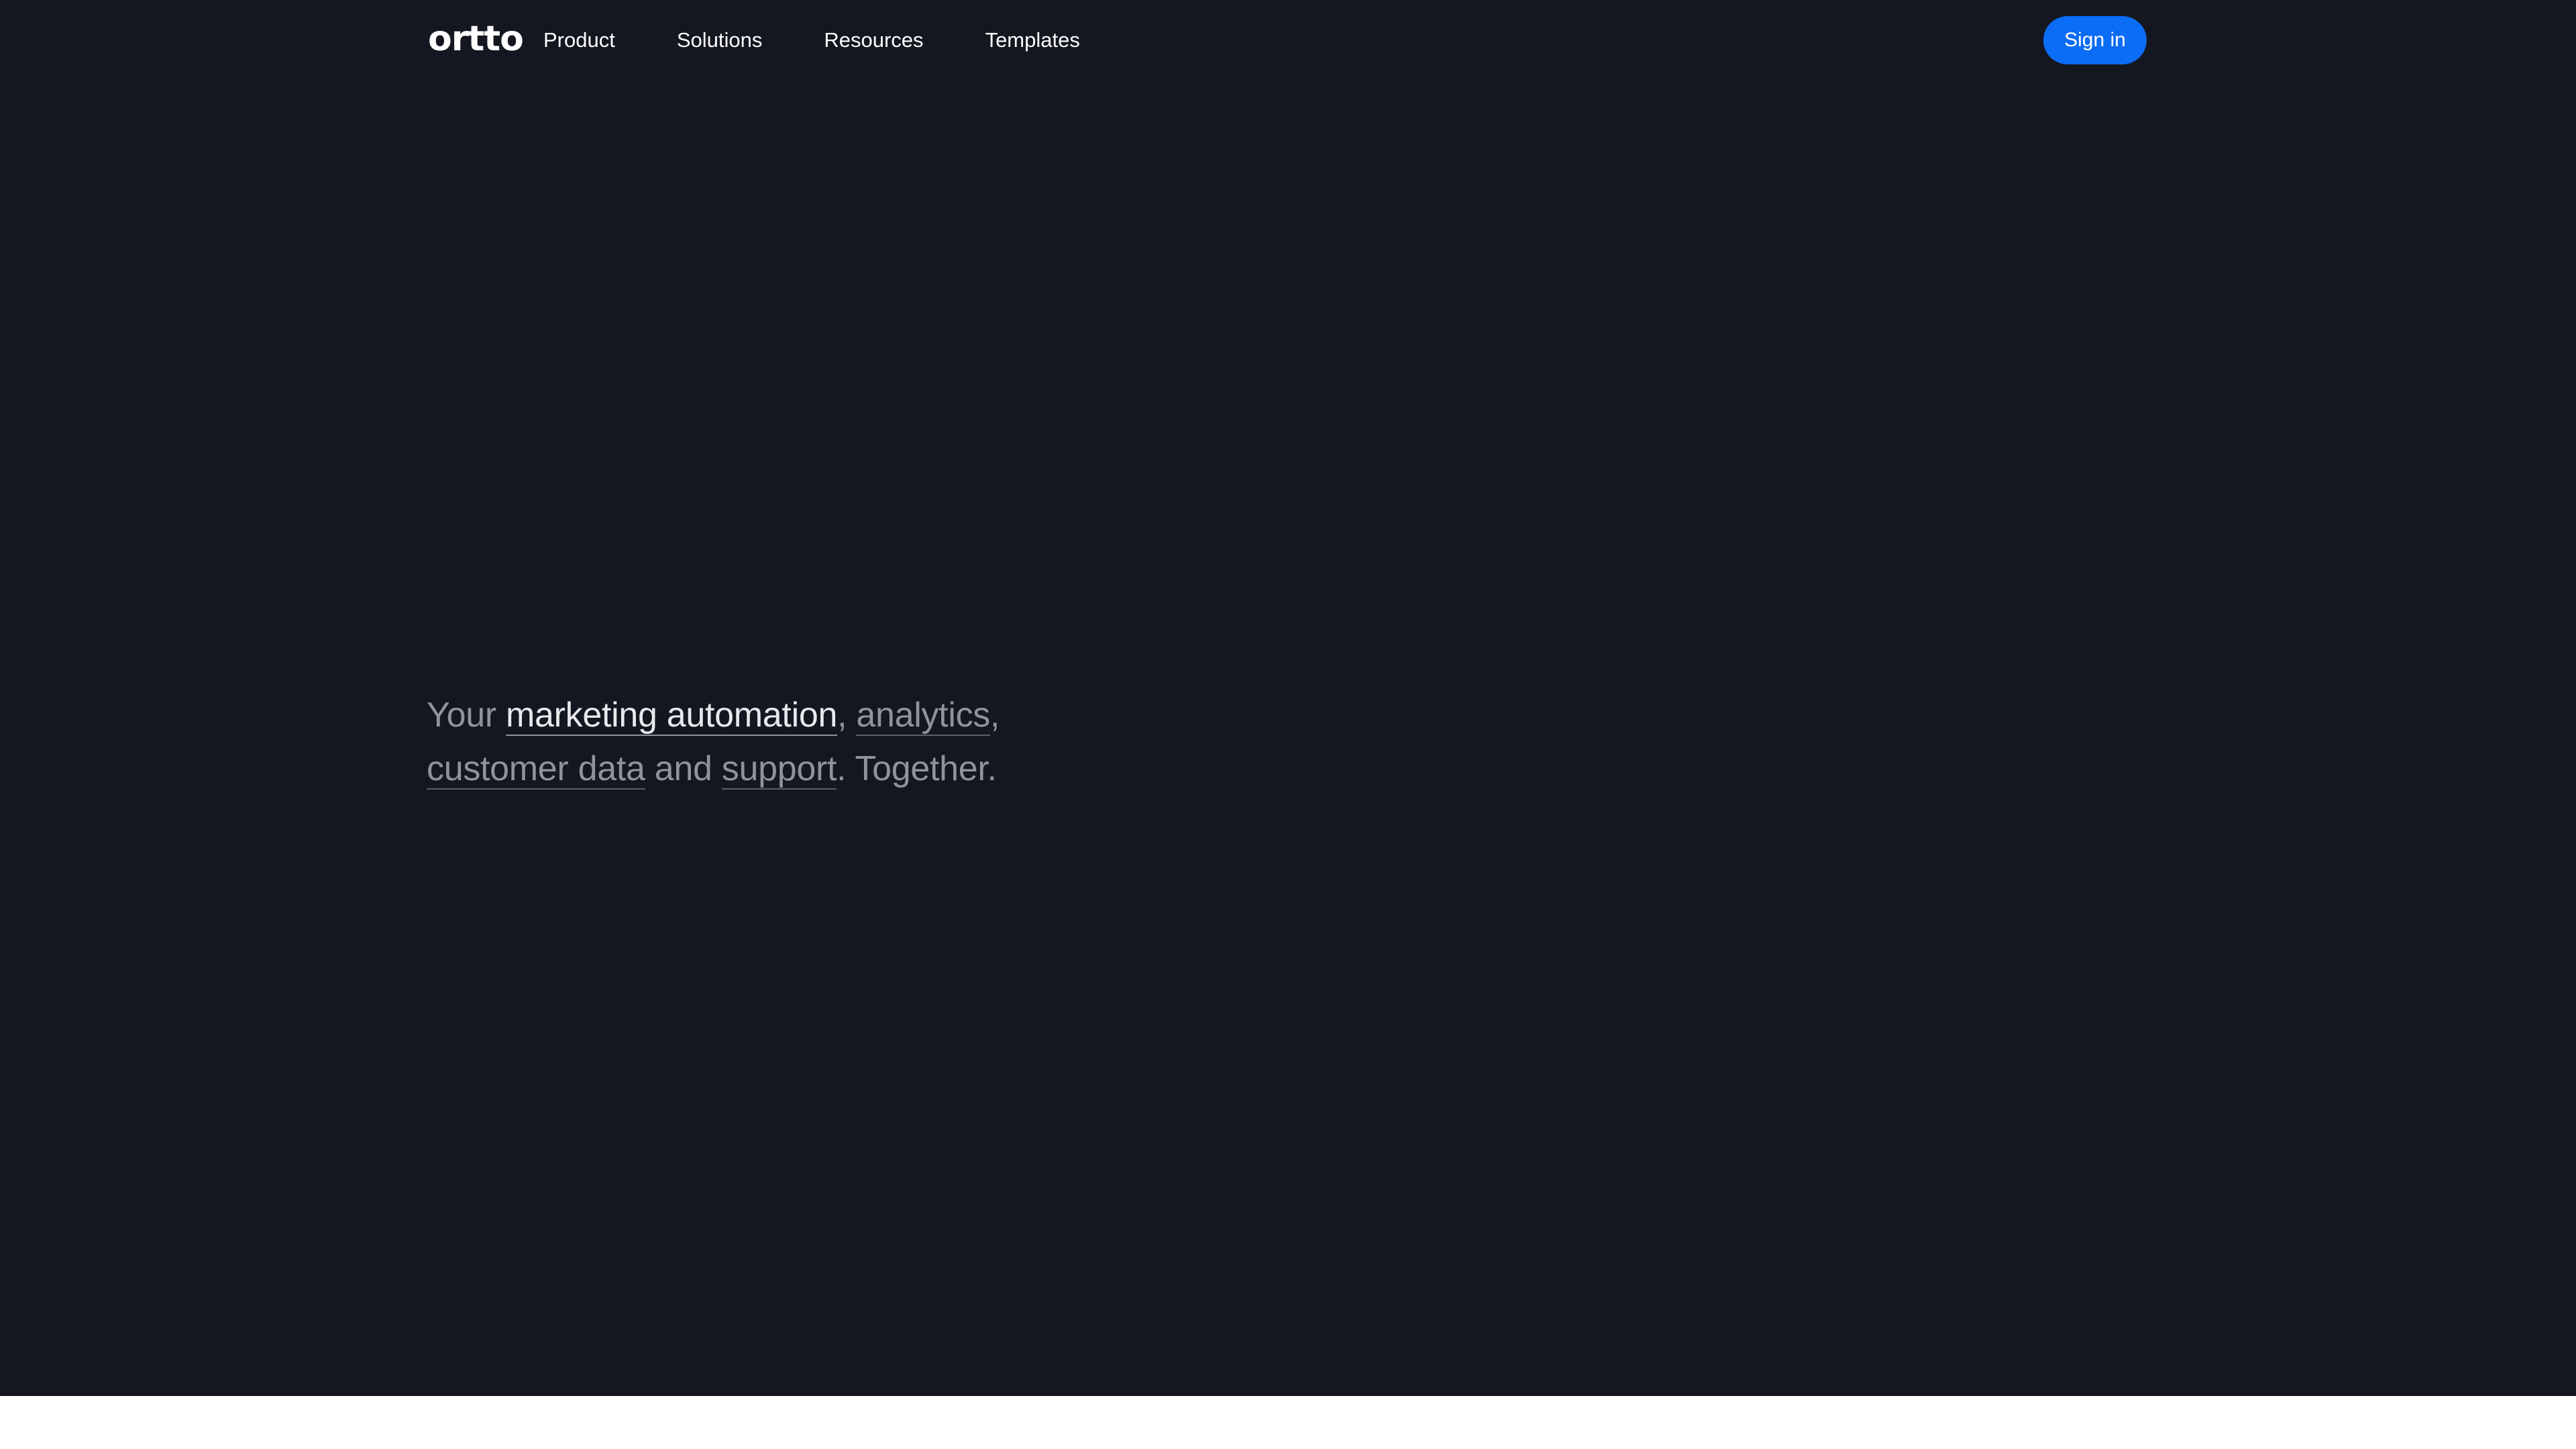  Describe the element at coordinates (671, 716) in the screenshot. I see `headline-term-marketing-automation: marketing automation` at that location.